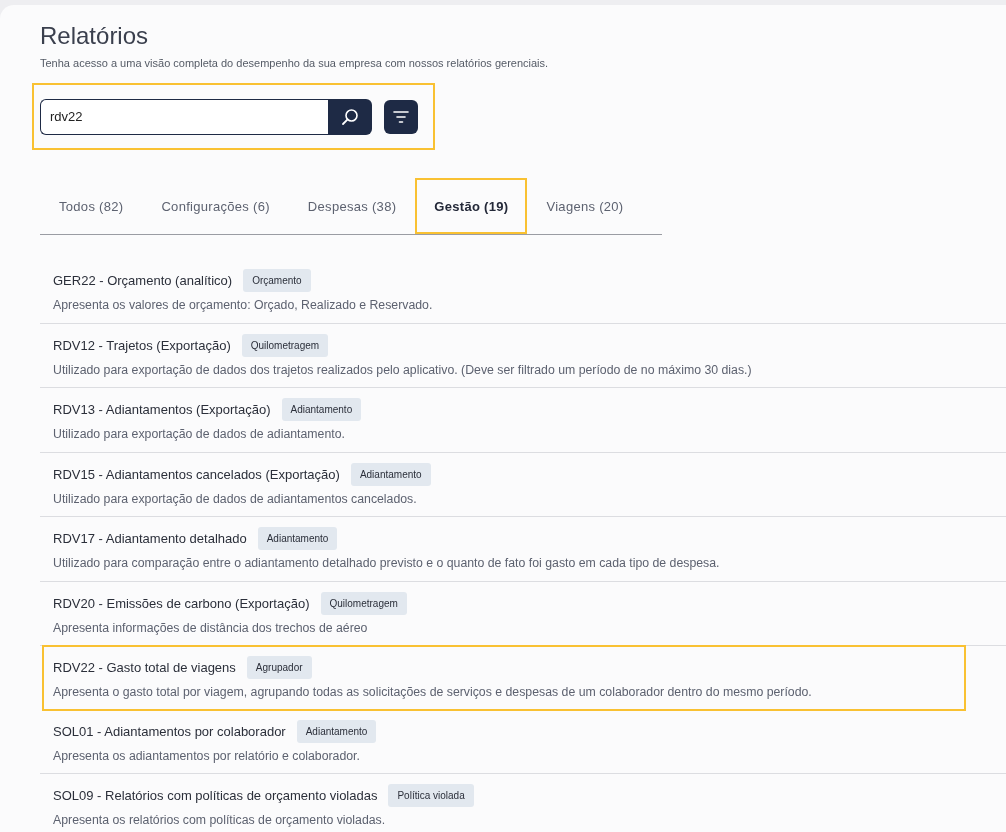  I want to click on category-tag: Política violada, so click(431, 796).